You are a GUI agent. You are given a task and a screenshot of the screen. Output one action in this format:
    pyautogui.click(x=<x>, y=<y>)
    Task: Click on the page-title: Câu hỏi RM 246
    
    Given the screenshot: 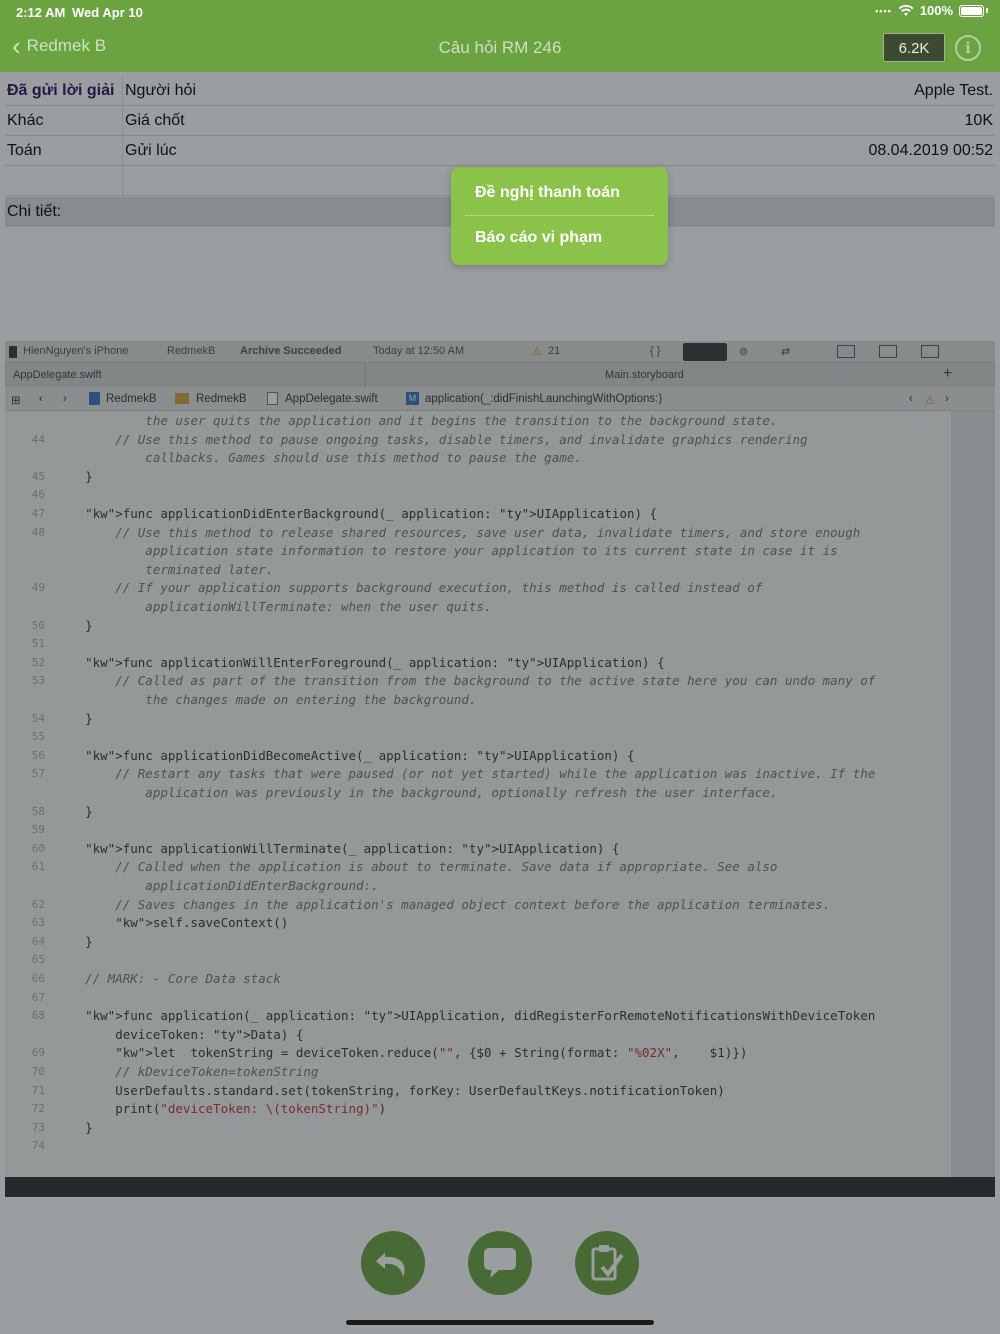 What is the action you would take?
    pyautogui.click(x=500, y=47)
    